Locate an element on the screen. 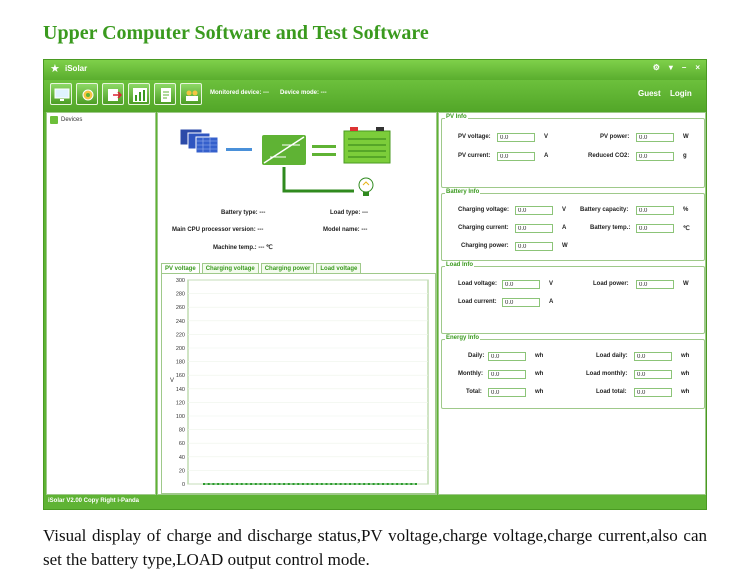  load-power-unit: W is located at coordinates (686, 284).